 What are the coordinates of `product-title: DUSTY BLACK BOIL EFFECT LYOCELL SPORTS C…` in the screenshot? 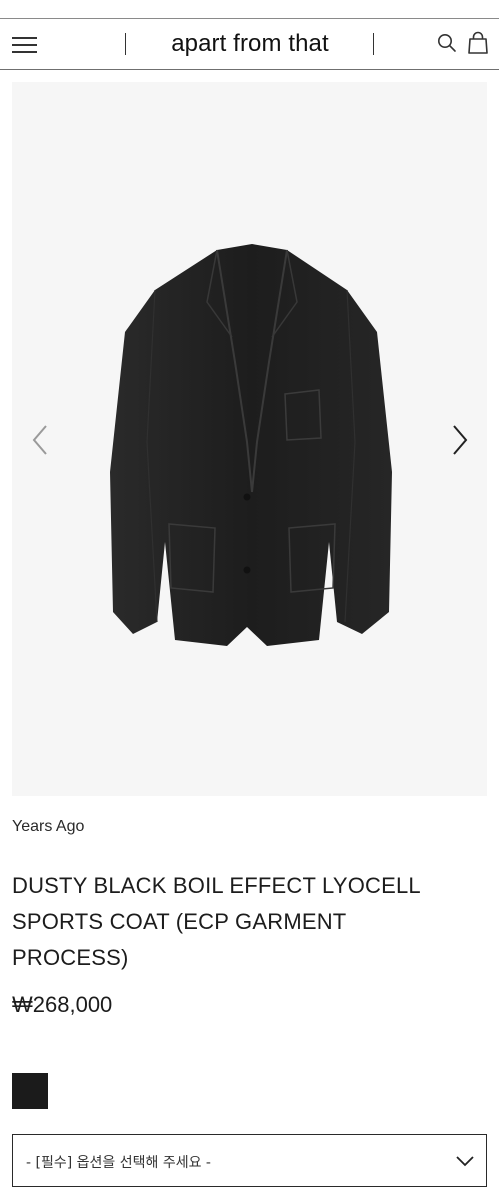 It's located at (247, 922).